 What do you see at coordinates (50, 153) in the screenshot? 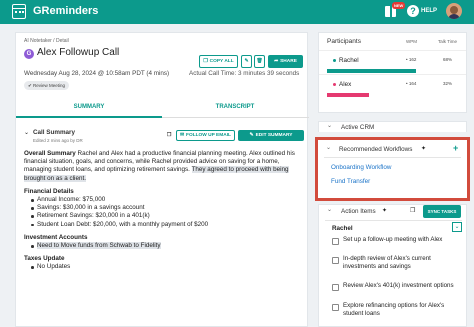
I see `overall-summary-label: Overall Summary` at bounding box center [50, 153].